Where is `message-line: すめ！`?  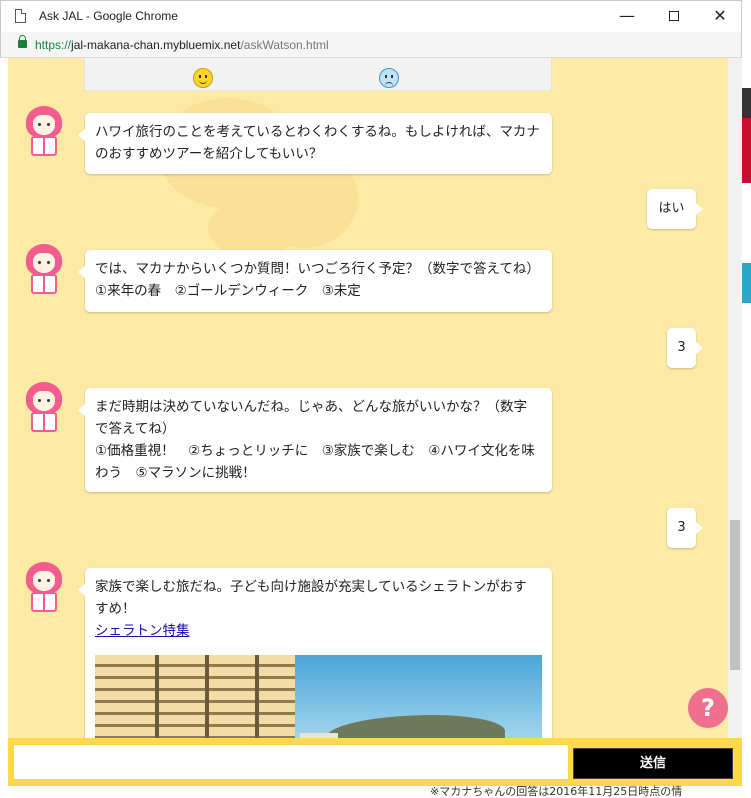 message-line: すめ！ is located at coordinates (115, 609).